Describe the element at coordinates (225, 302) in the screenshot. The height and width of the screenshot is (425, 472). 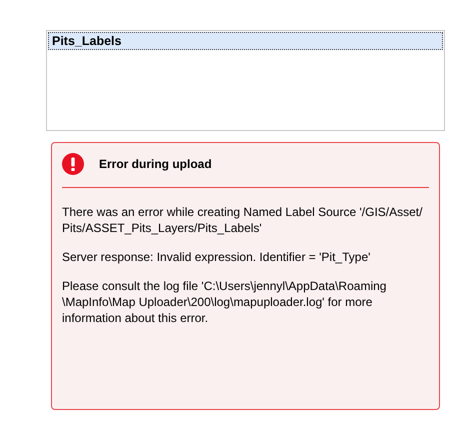
I see `error-message: Please consult the log file 'C:\Users\jennyl\AppData\Roaming \MapInfo\Map Uploader\200\log\mapuploader.log' for more information about this error.` at that location.